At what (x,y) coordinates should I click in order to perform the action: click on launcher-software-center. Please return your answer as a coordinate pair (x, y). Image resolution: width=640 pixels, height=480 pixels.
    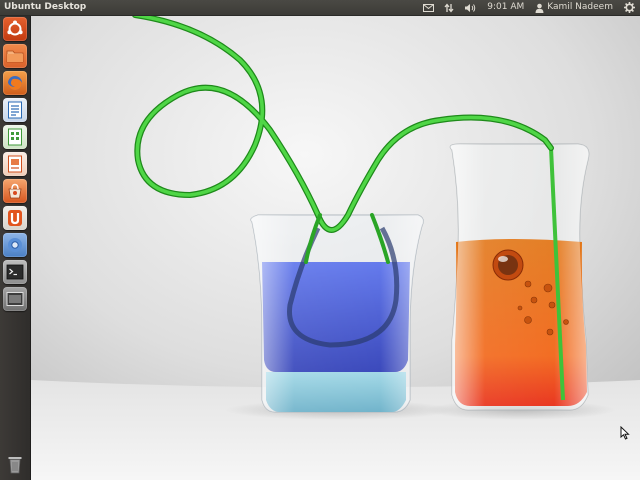
    Looking at the image, I should click on (15, 191).